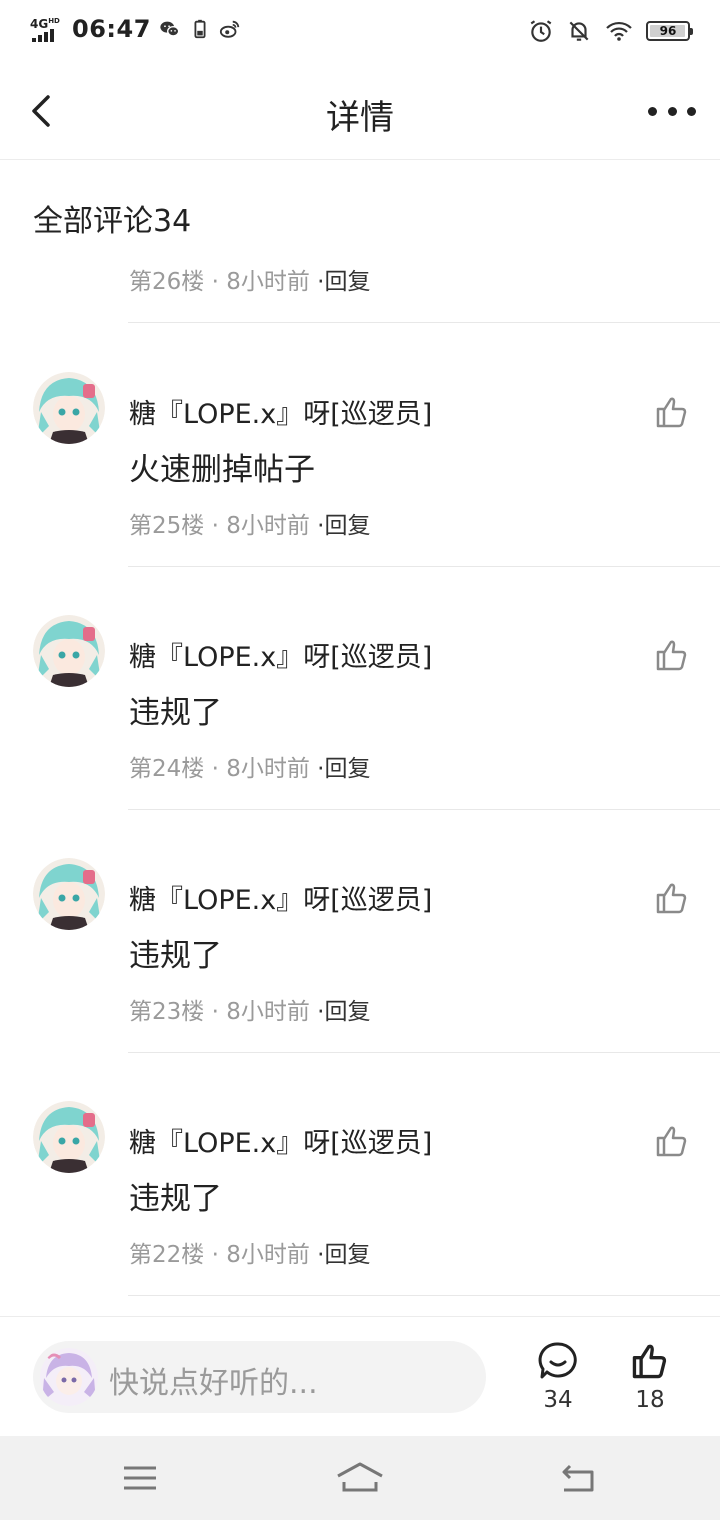 The width and height of the screenshot is (720, 1520). What do you see at coordinates (558, 1400) in the screenshot?
I see `comment-count: 34` at bounding box center [558, 1400].